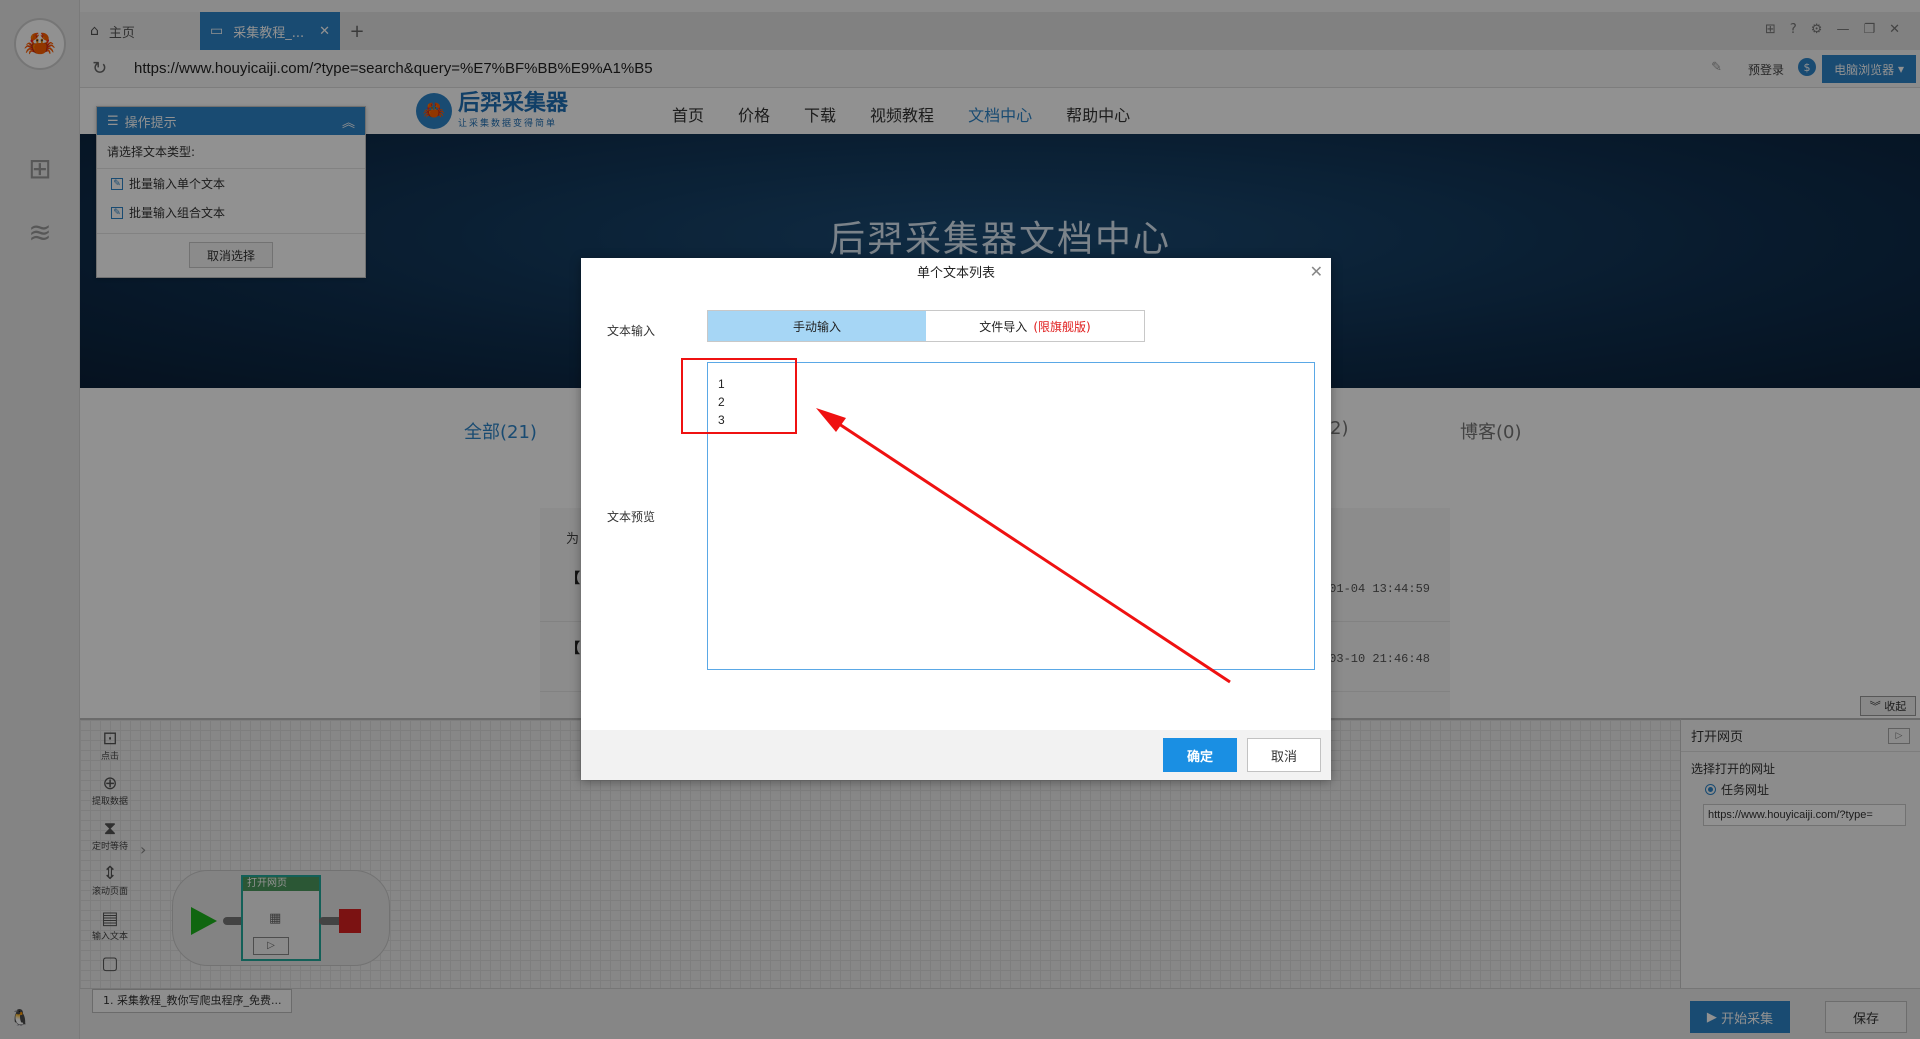  I want to click on input-mode-tabs: 手动输入 文件导入 (限旗舰版), so click(926, 326).